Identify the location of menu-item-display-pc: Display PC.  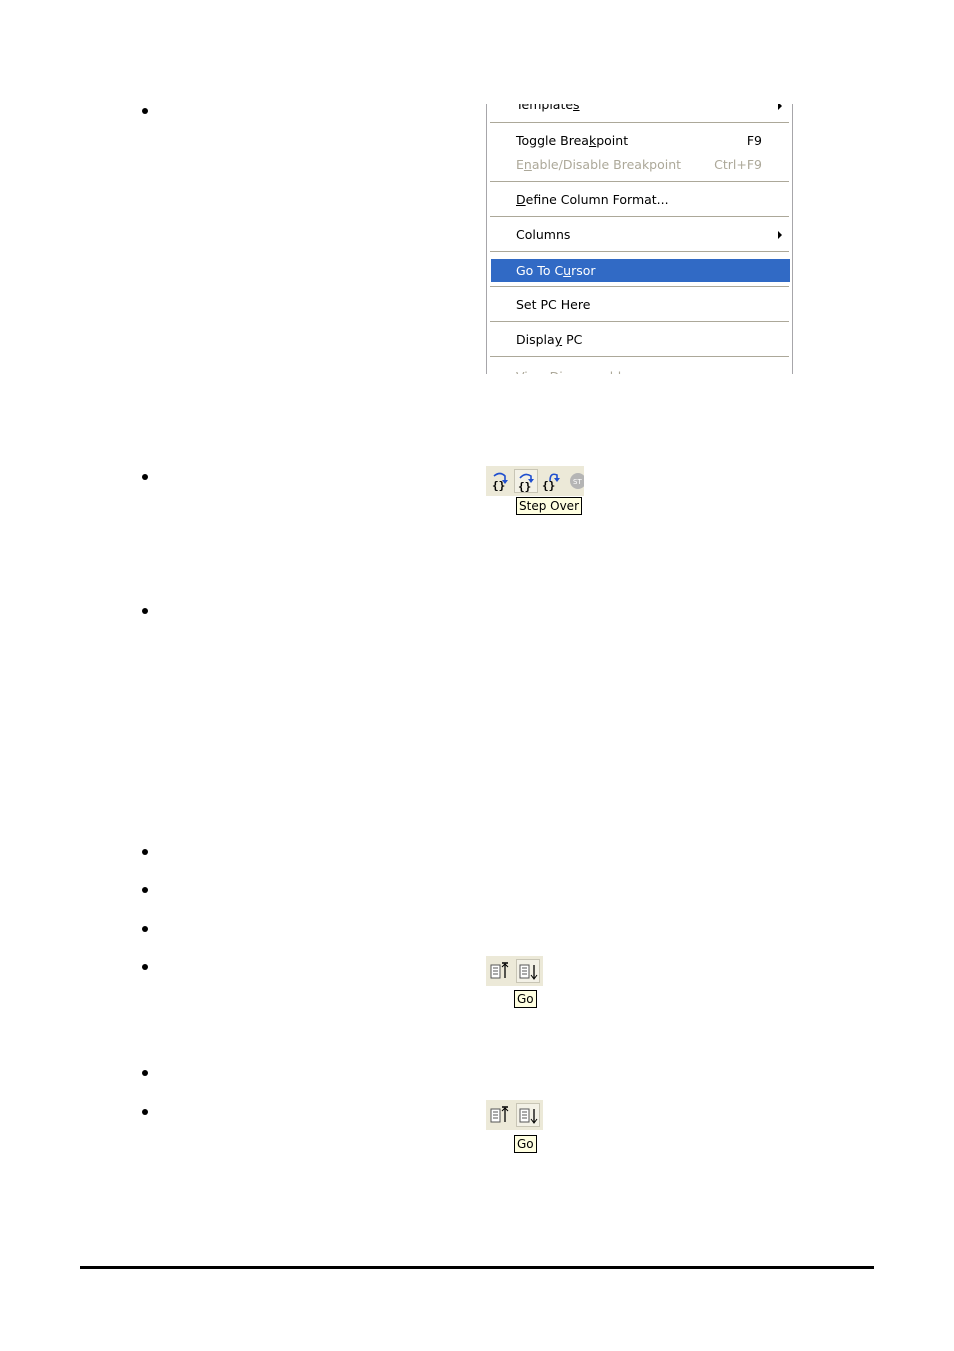
(639, 340).